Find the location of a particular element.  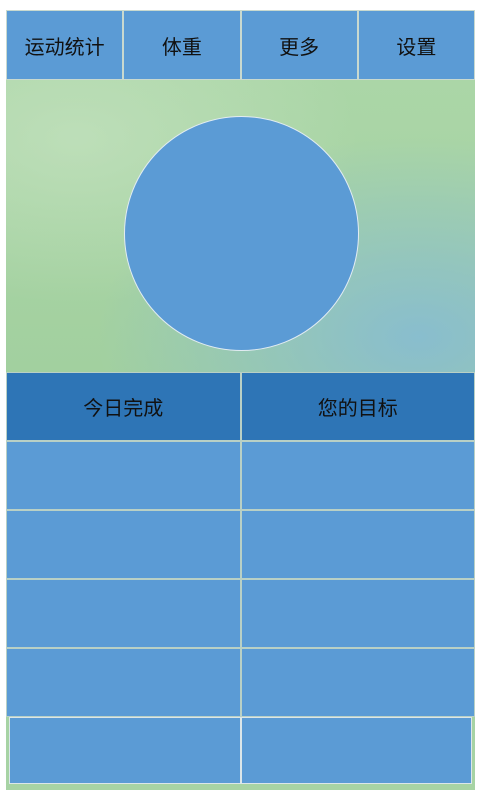

tab-settings: 设置 is located at coordinates (416, 45).